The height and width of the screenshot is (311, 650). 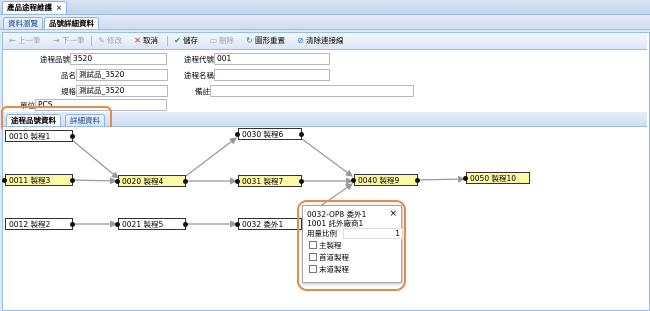 I want to click on node-0040: 0040 製程9, so click(x=386, y=180).